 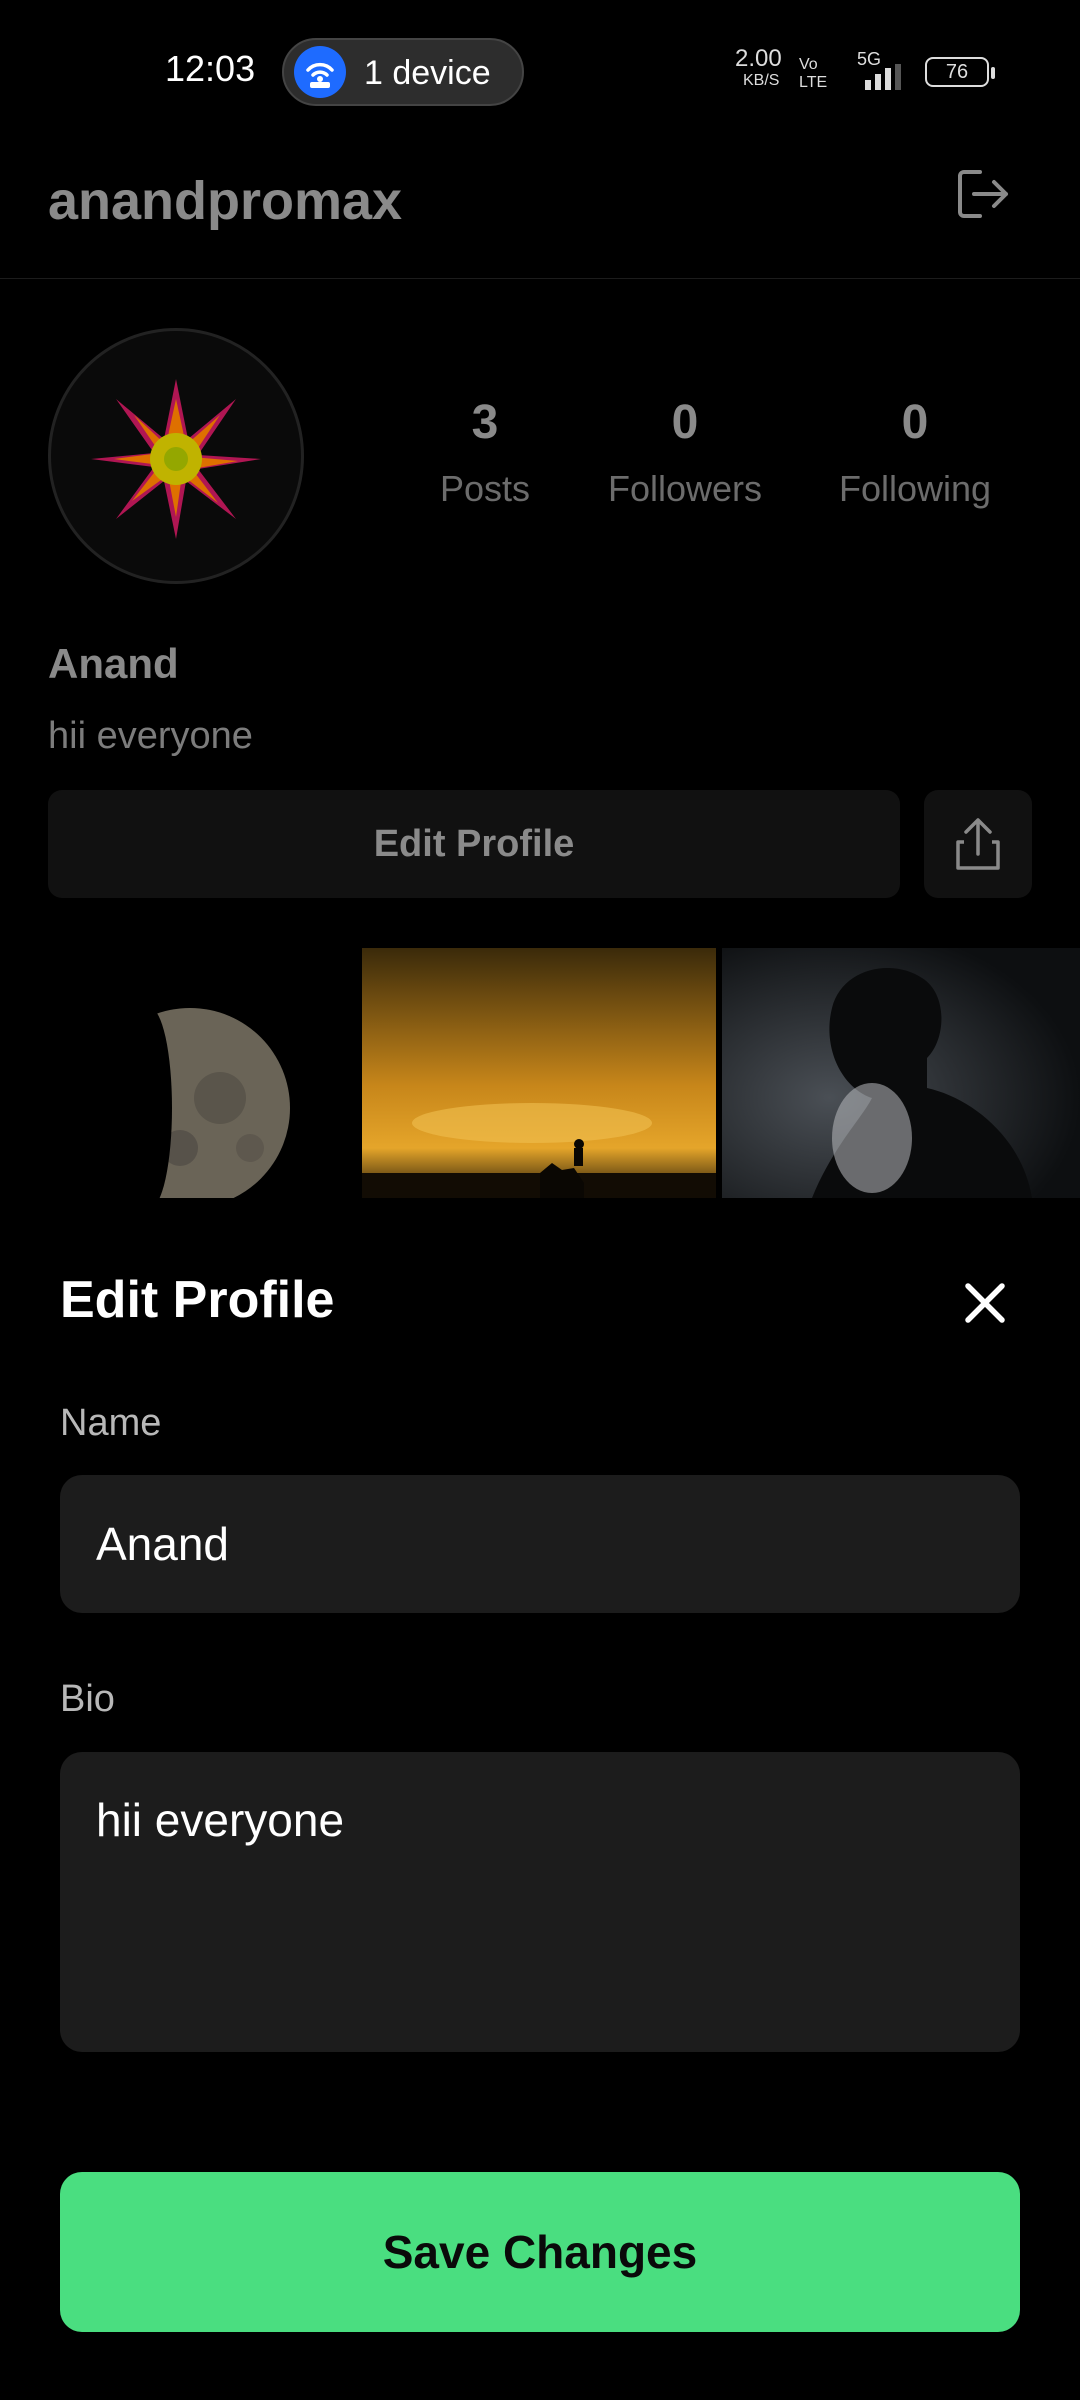 What do you see at coordinates (685, 488) in the screenshot?
I see `stat-label: Followers` at bounding box center [685, 488].